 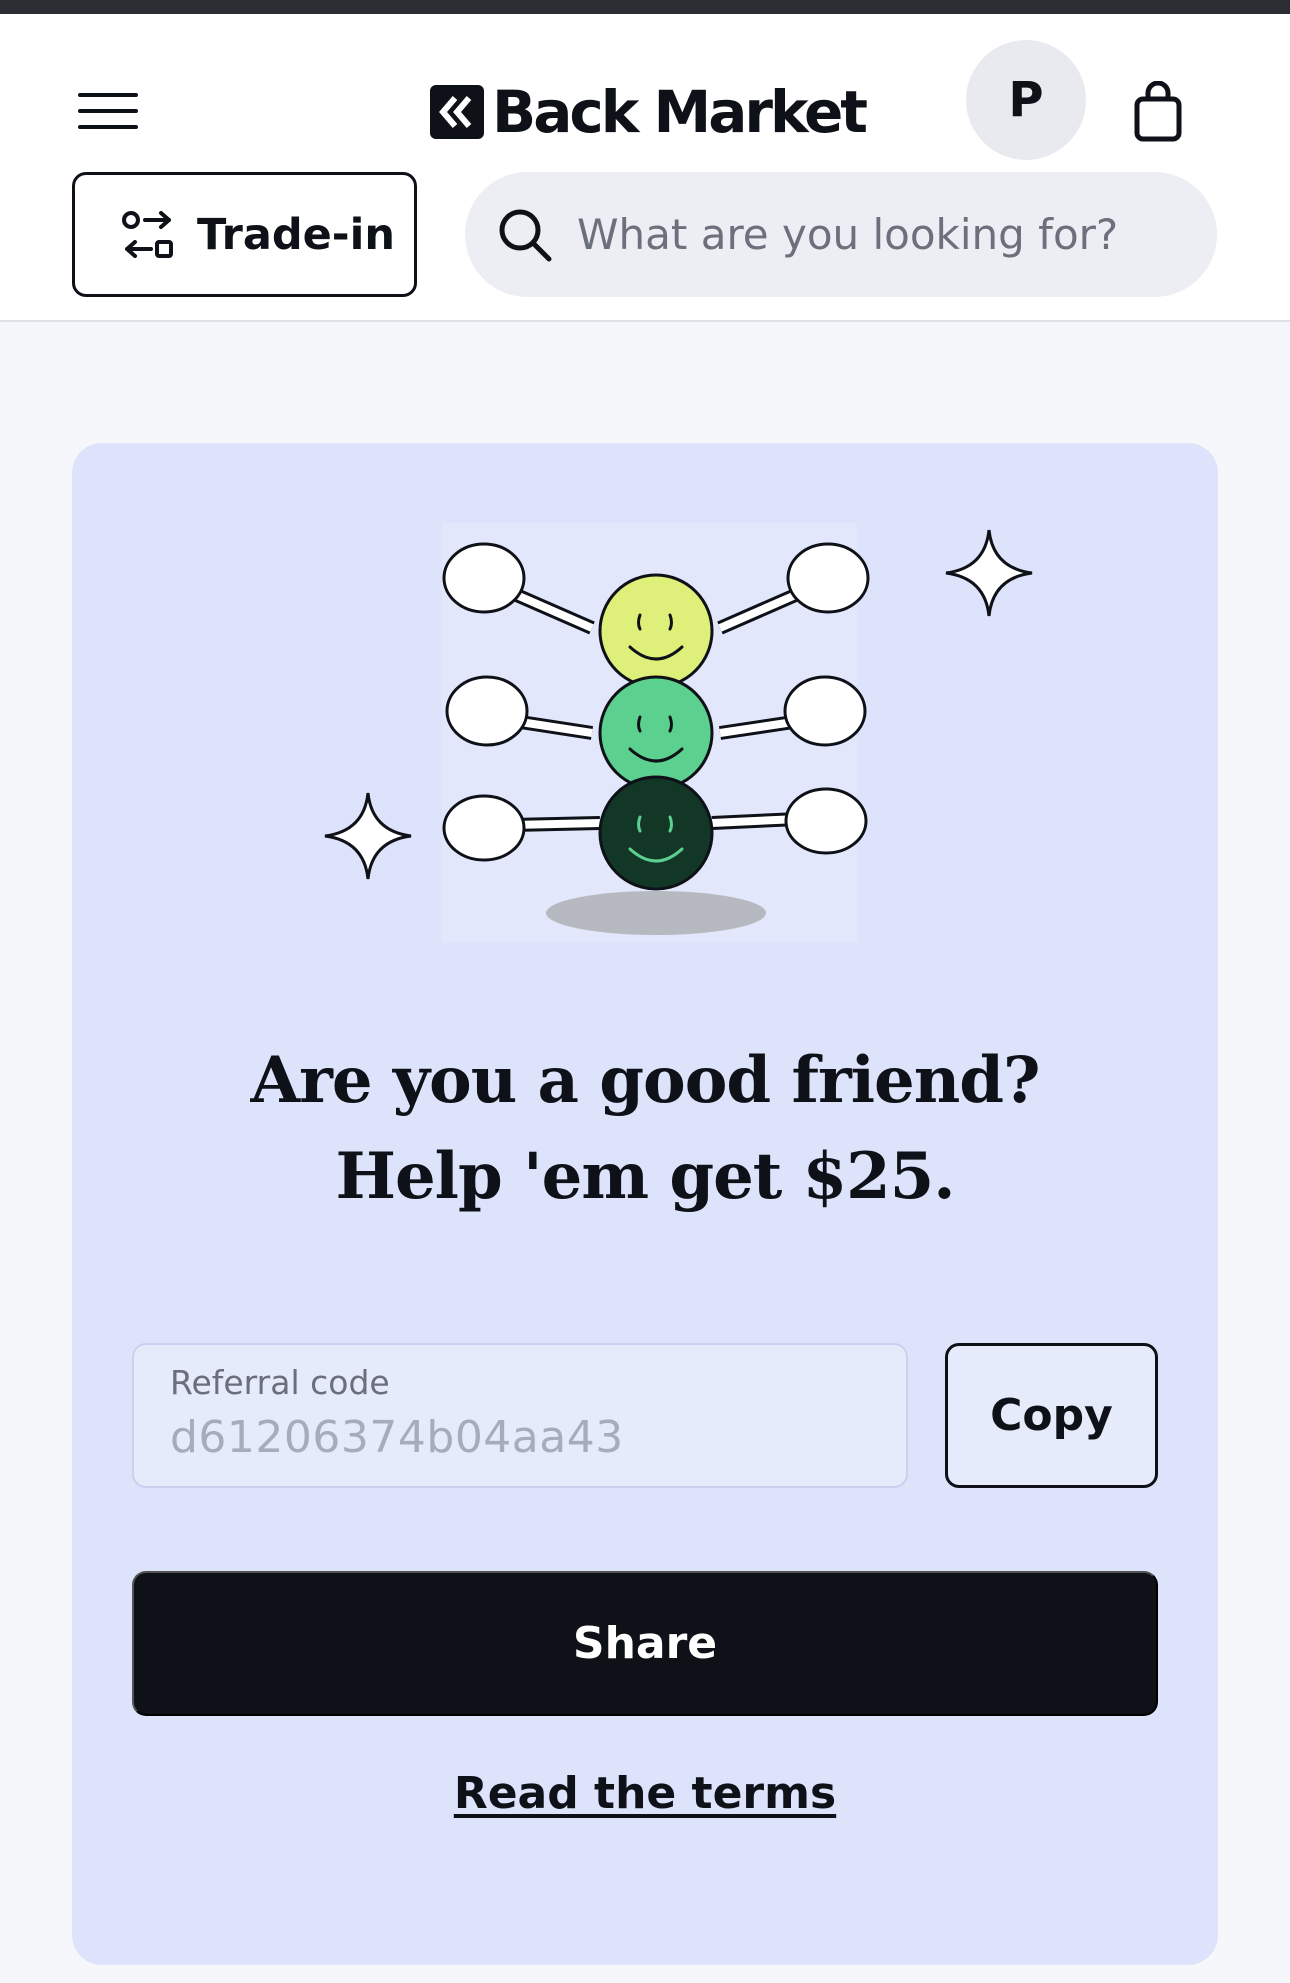 I want to click on account-avatar-button: P, so click(x=1026, y=100).